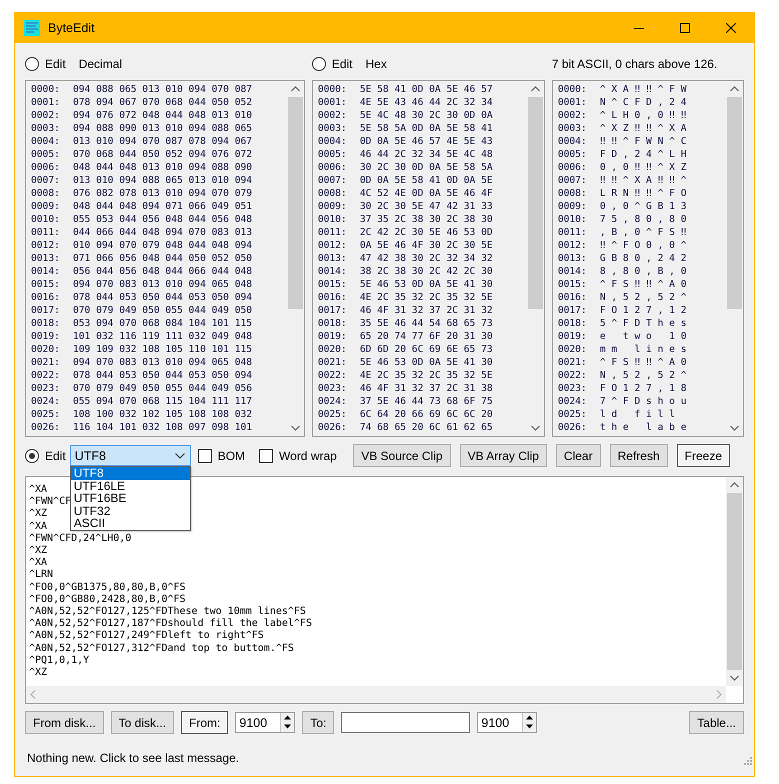 The image size is (779, 784). What do you see at coordinates (162, 141) in the screenshot?
I see `byte-values: 013 010 094 070 087 078 094 067` at bounding box center [162, 141].